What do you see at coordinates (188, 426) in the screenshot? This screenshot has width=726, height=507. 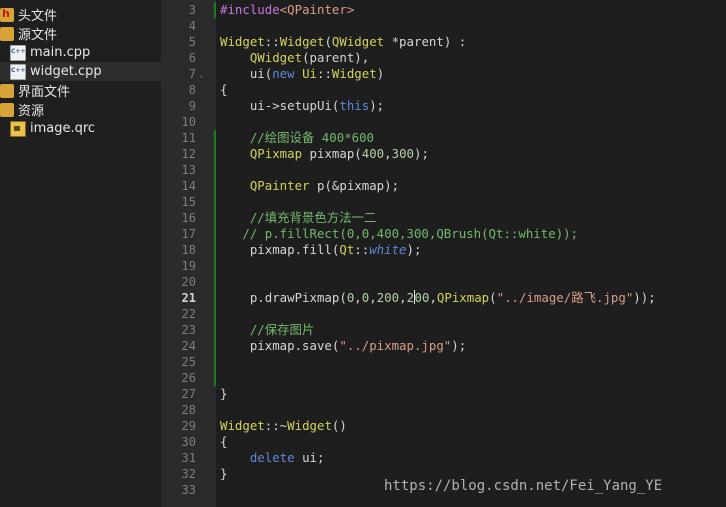 I see `line-number: 29` at bounding box center [188, 426].